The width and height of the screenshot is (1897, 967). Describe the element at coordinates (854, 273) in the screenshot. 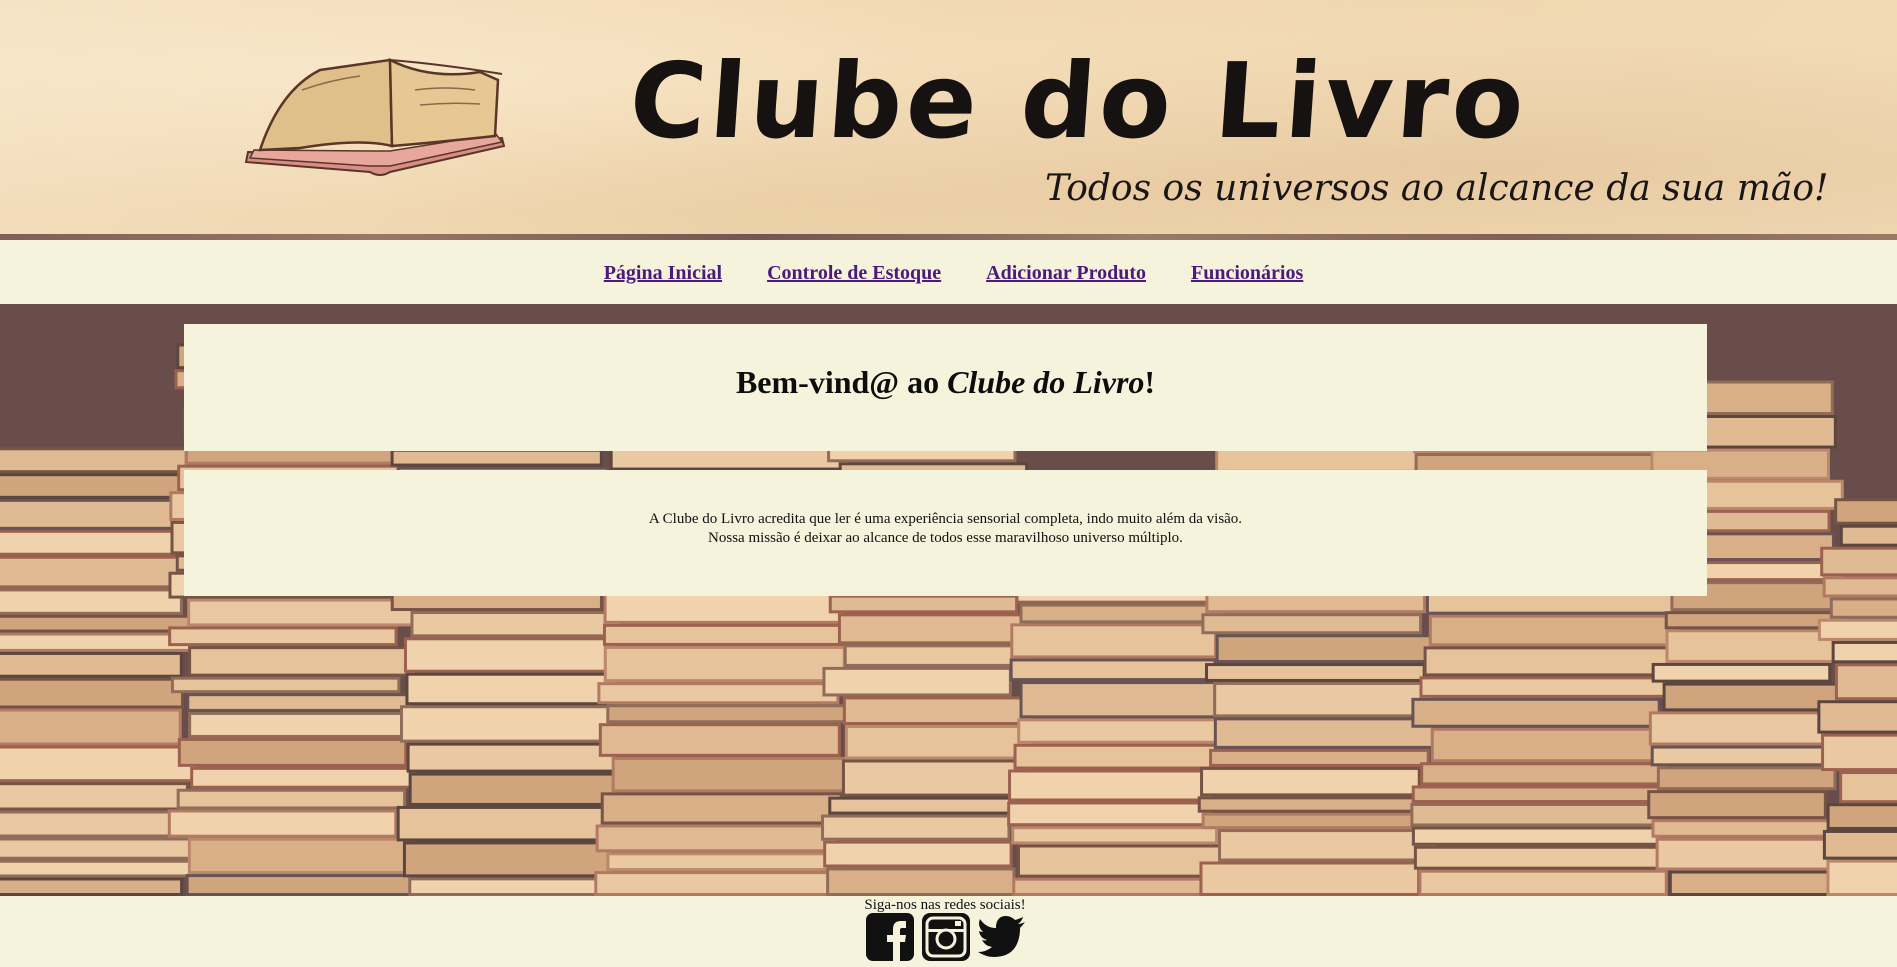

I see `nav-link-stock-control: Controle de Estoque` at that location.